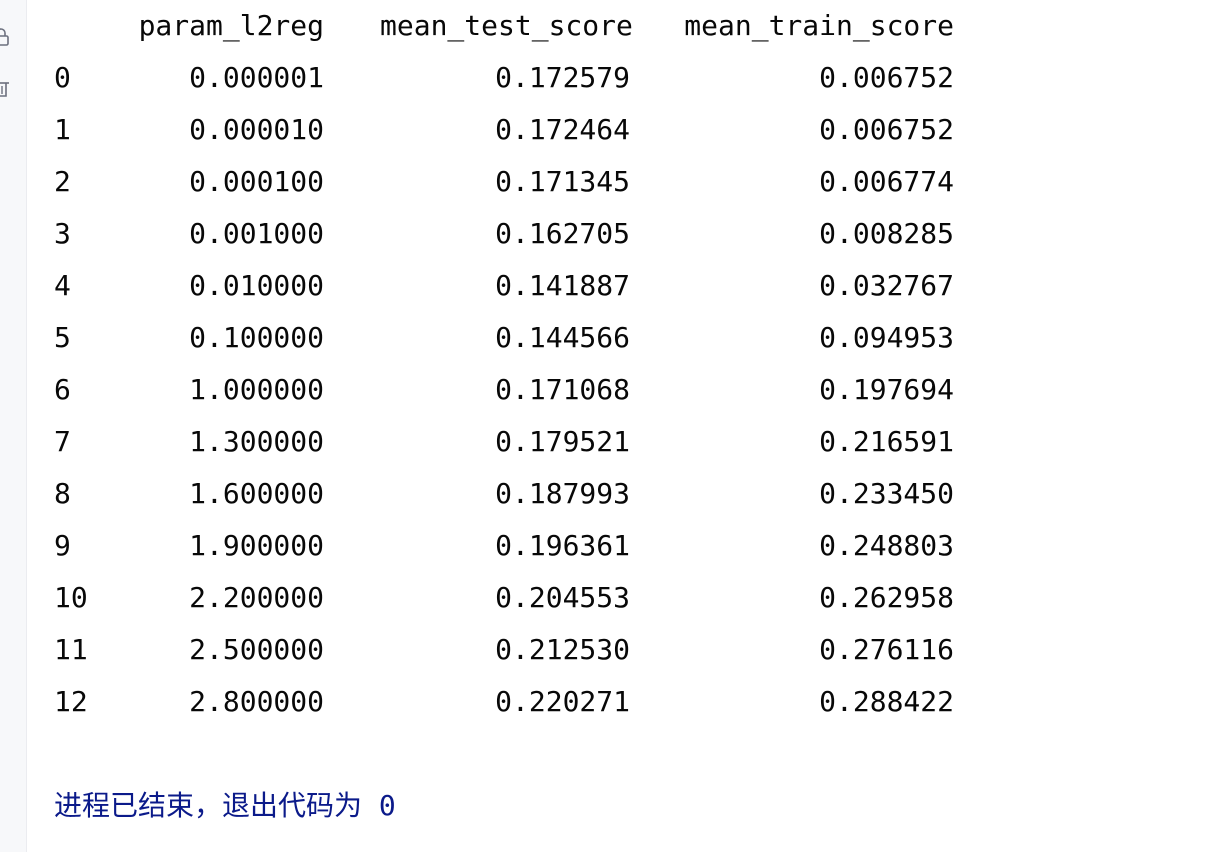  I want to click on cell-mean-train-score: 0.032767, so click(886, 285).